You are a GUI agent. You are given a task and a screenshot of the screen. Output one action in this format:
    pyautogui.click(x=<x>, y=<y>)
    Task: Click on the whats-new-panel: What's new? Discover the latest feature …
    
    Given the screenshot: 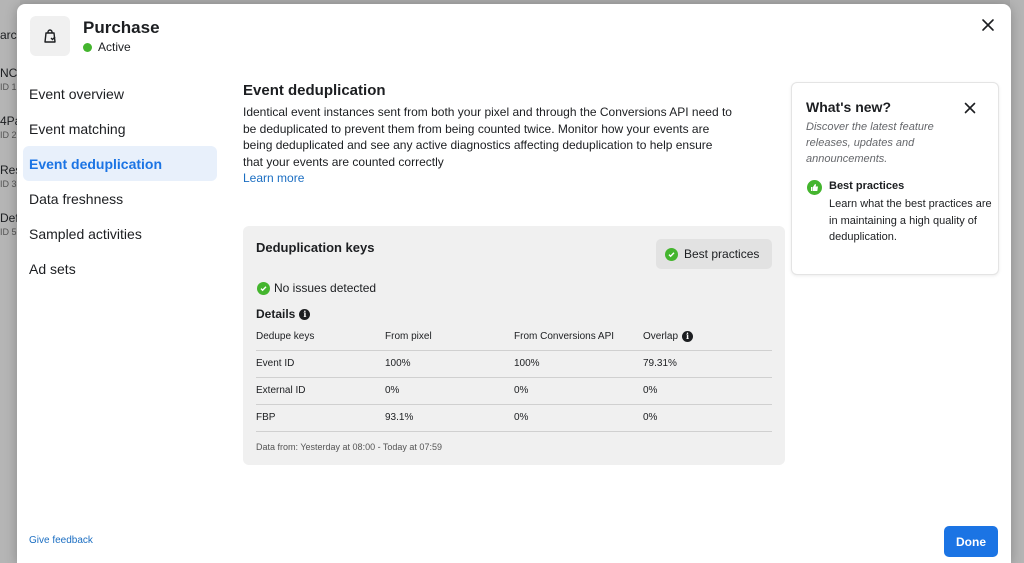 What is the action you would take?
    pyautogui.click(x=895, y=178)
    